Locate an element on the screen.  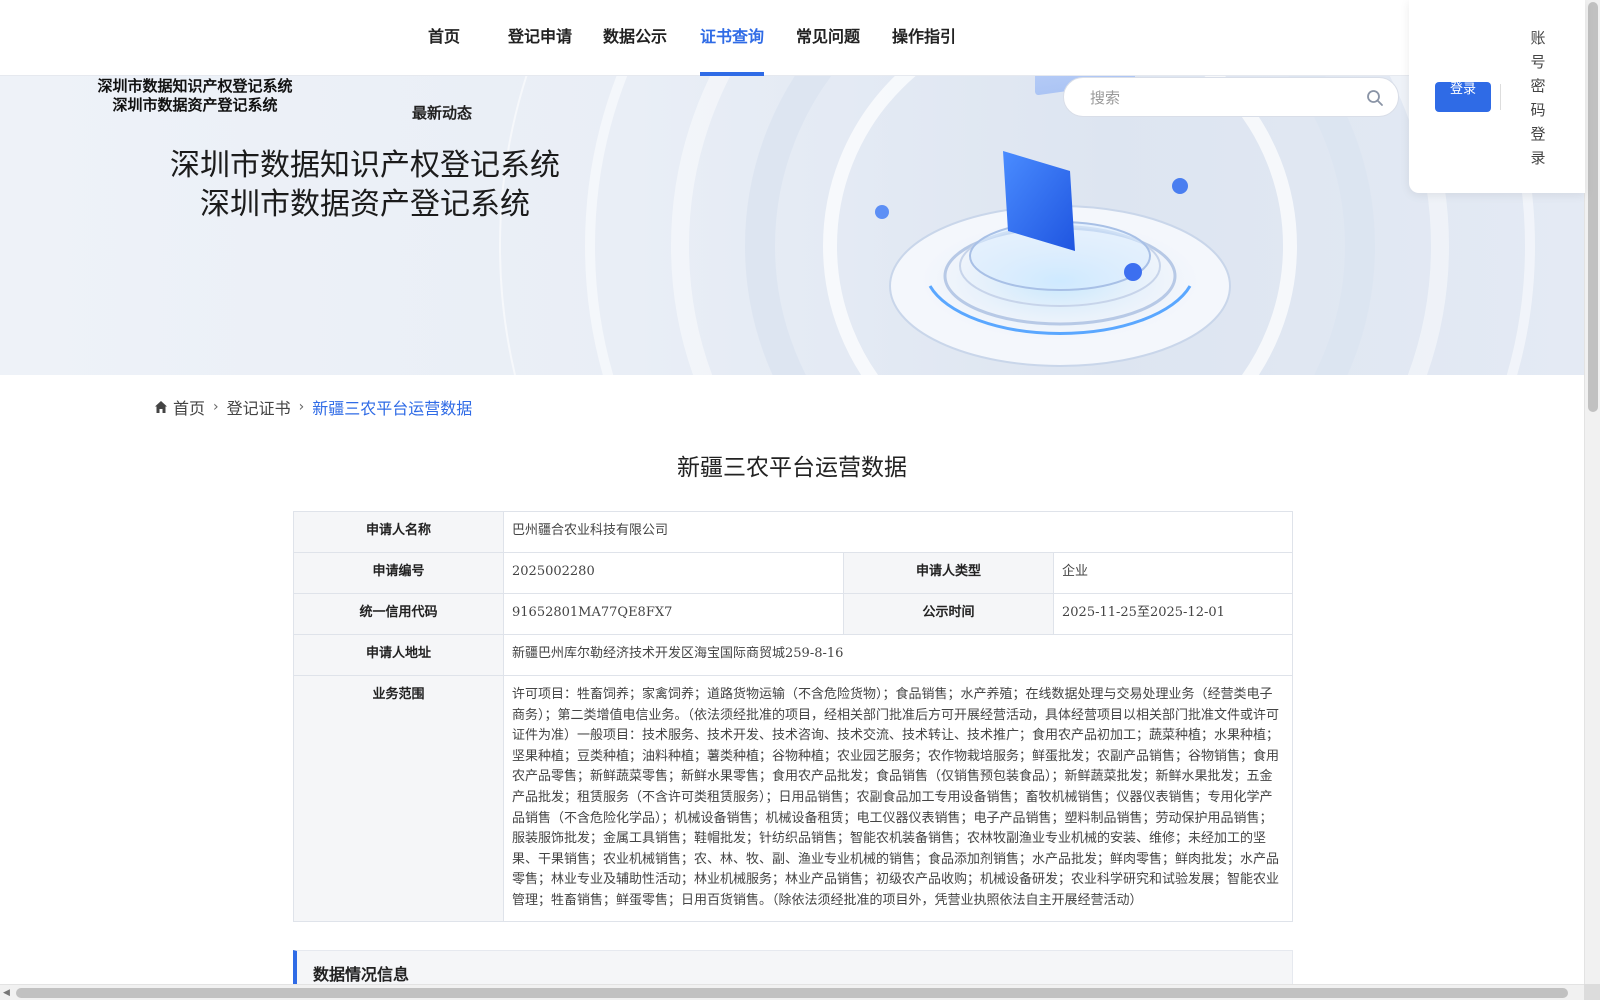
home-icon is located at coordinates (161, 407).